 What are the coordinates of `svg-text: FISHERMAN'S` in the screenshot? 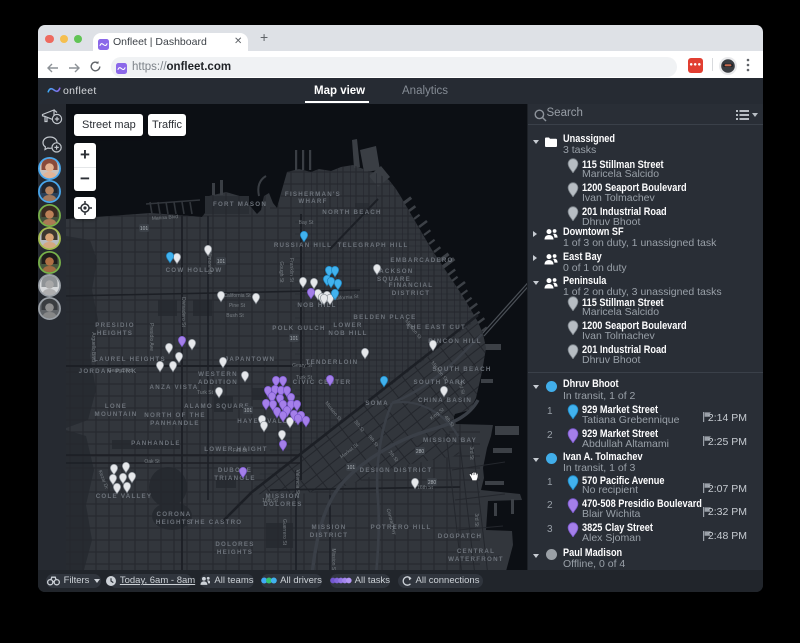 It's located at (313, 194).